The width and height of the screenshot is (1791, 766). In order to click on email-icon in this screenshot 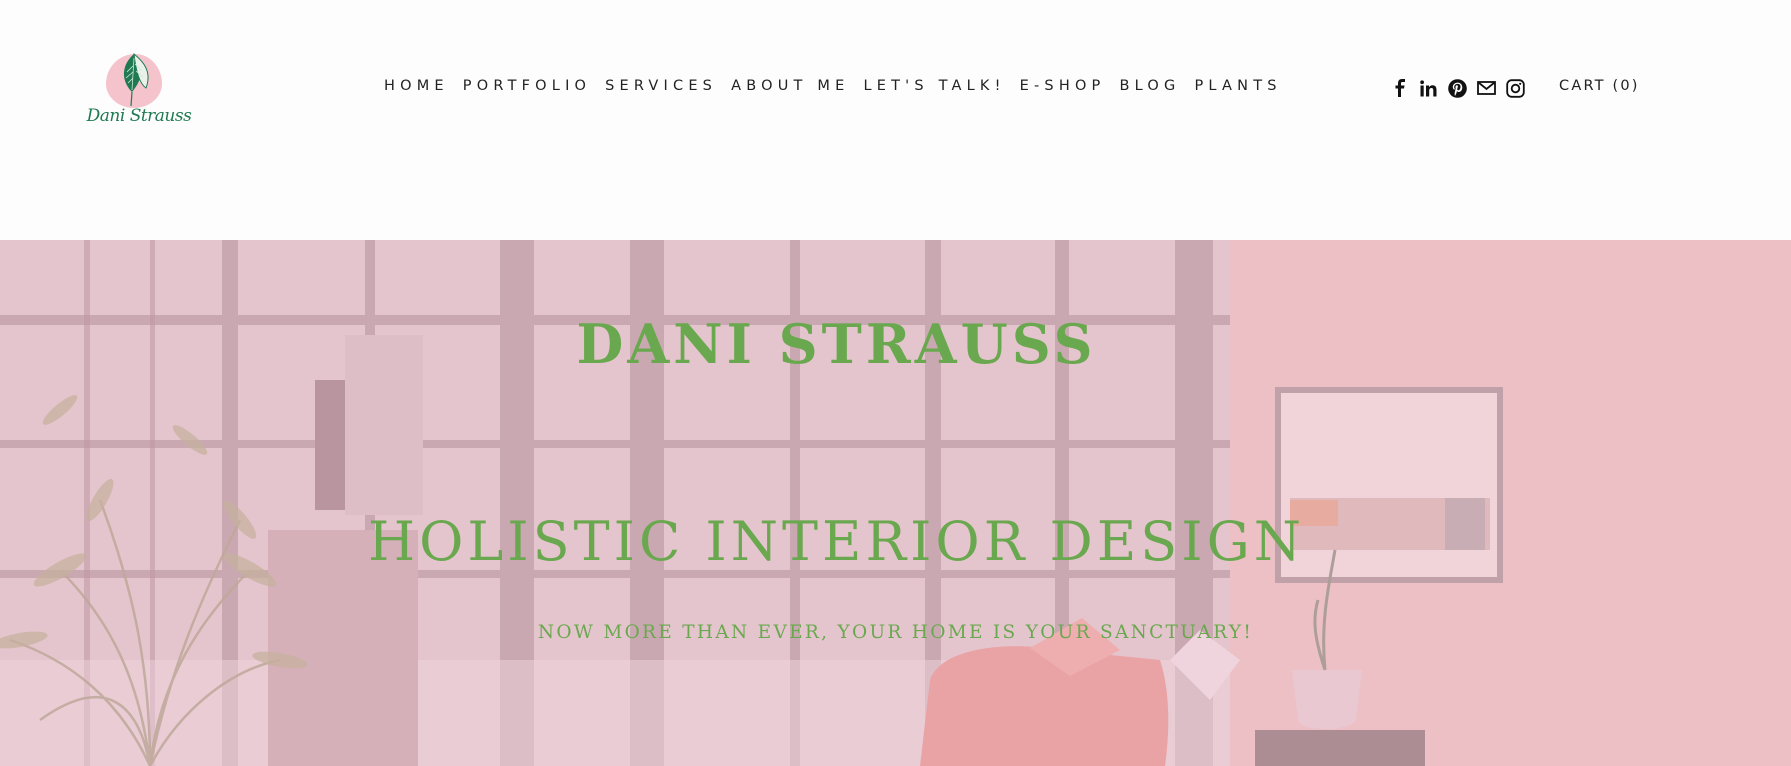, I will do `click(1486, 88)`.